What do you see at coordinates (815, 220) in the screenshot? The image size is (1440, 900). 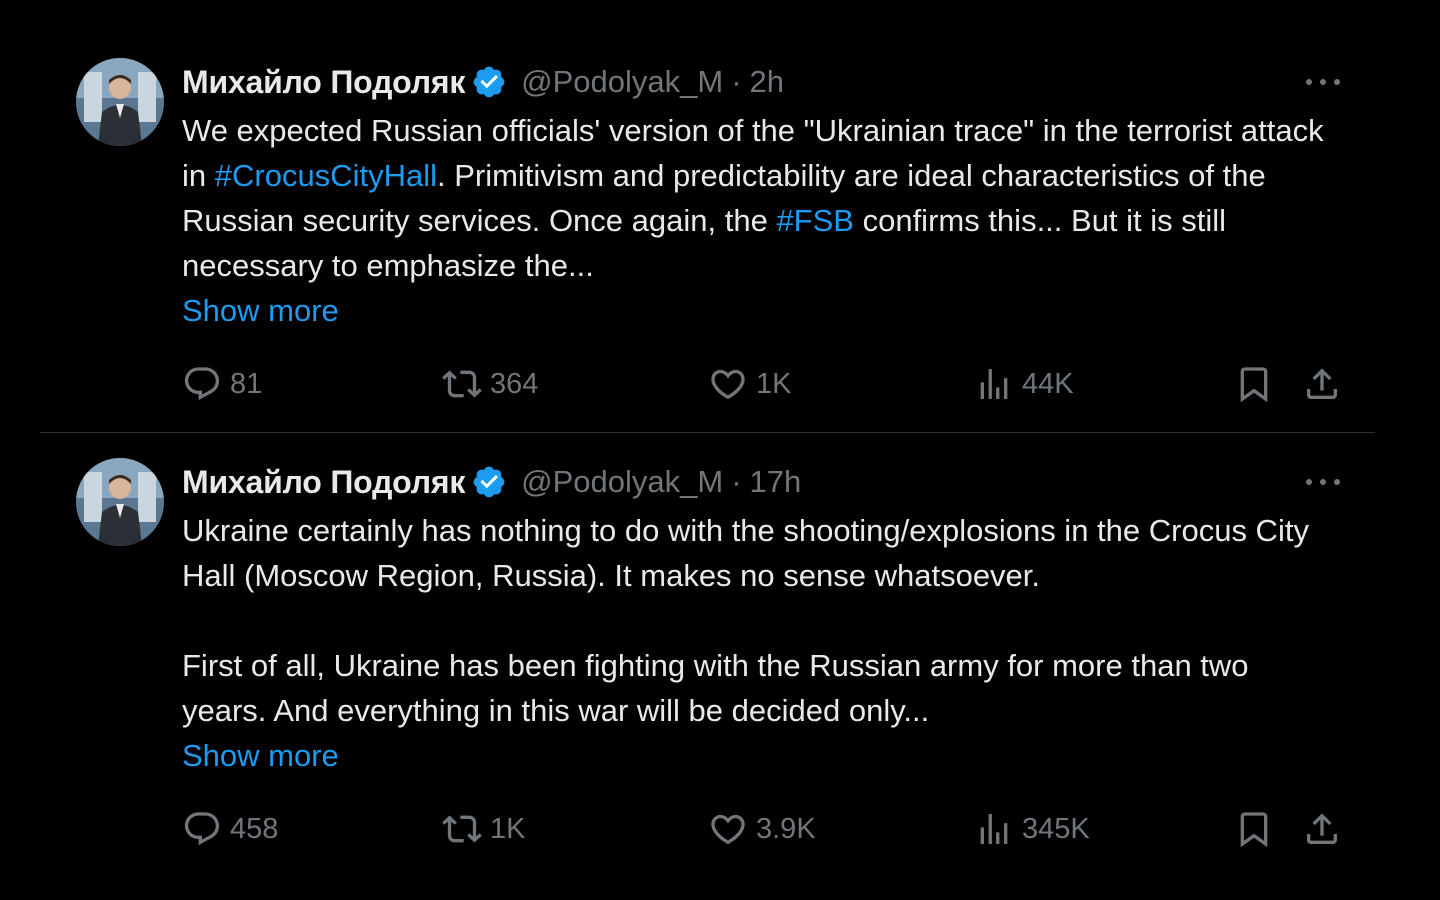 I see `hashtag-link: #FSB` at bounding box center [815, 220].